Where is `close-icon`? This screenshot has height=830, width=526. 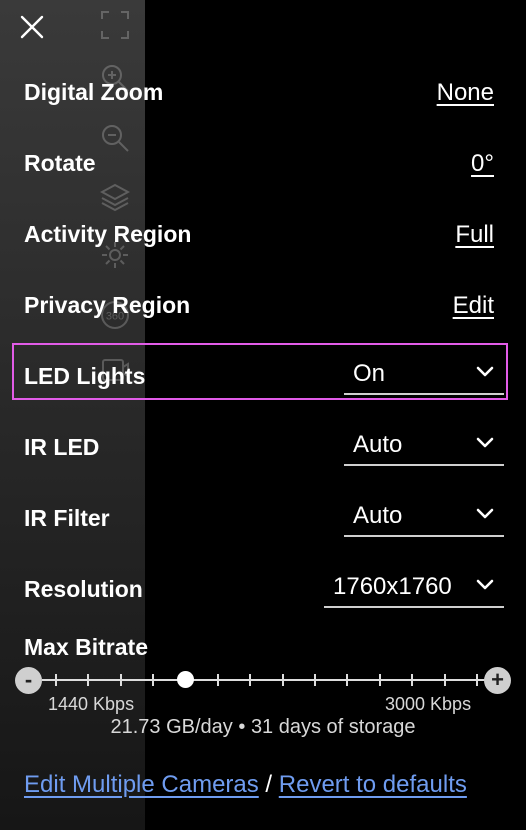 close-icon is located at coordinates (32, 27).